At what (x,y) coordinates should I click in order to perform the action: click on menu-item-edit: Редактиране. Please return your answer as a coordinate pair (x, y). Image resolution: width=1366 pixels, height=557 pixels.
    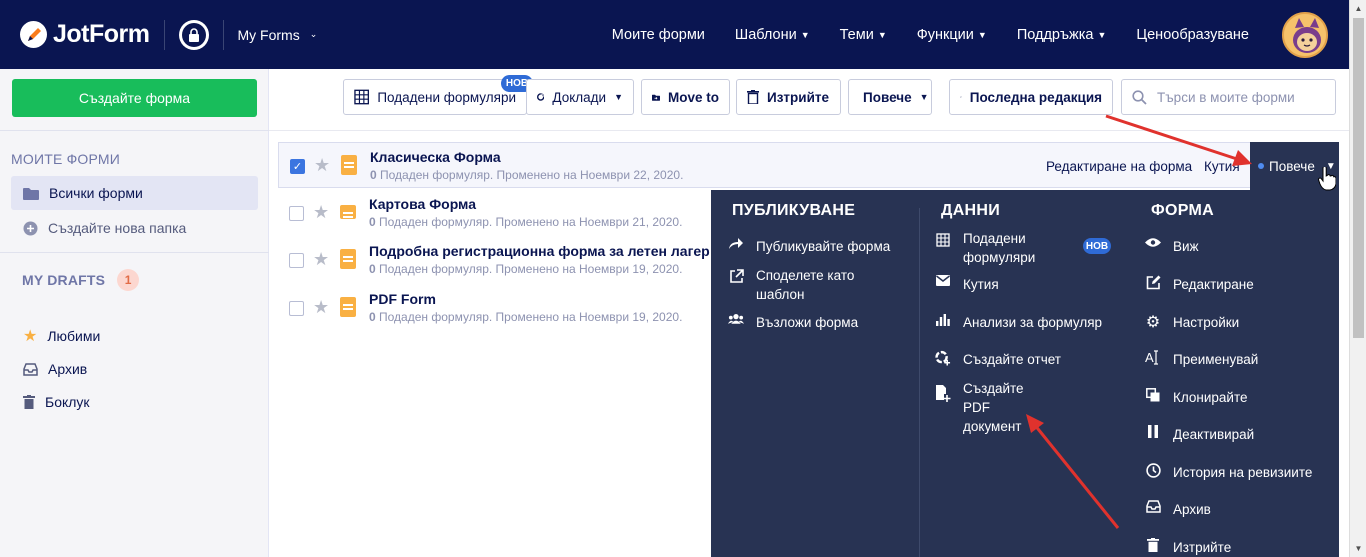
    Looking at the image, I should click on (1199, 284).